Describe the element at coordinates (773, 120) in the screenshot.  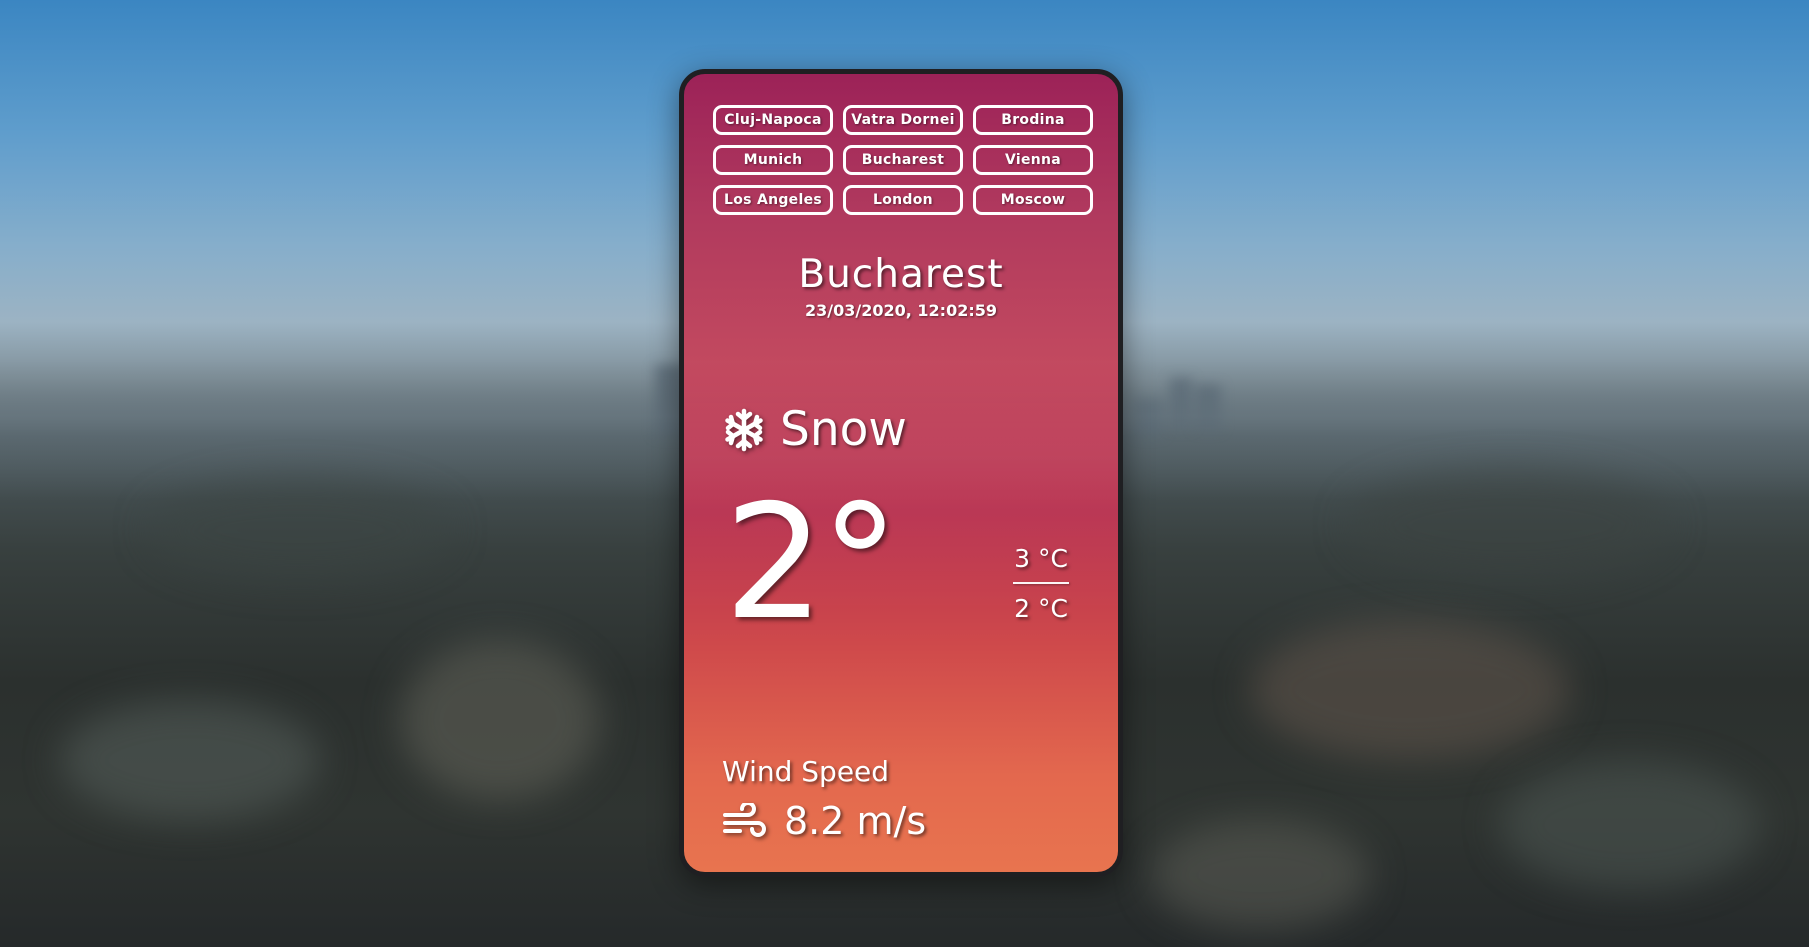
I see `city-button-cluj-napoca: Cluj-Napoca` at that location.